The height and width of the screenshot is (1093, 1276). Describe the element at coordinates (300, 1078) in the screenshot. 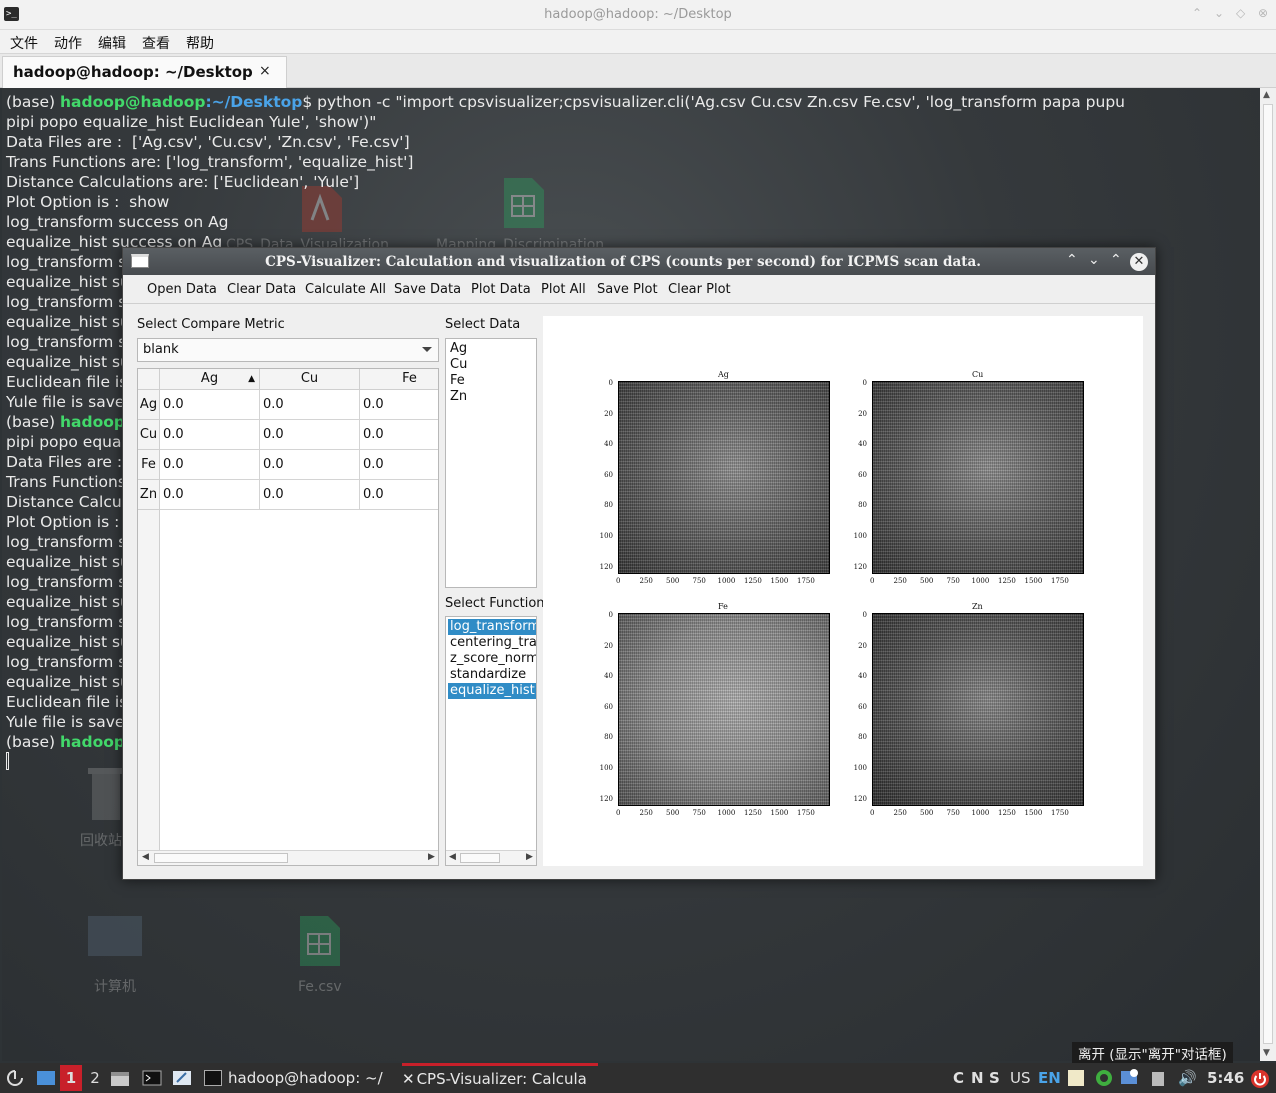

I see `task-terminal: hadoop@hadoop: ~/` at that location.